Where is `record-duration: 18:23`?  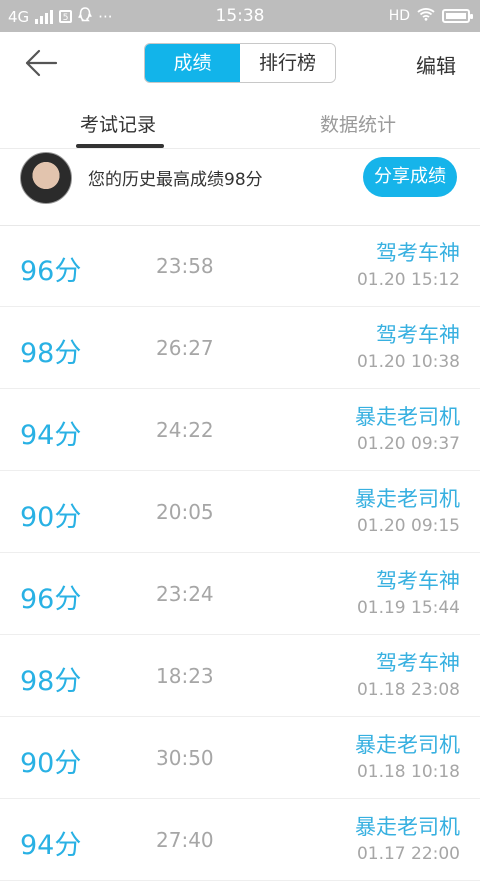 record-duration: 18:23 is located at coordinates (185, 676).